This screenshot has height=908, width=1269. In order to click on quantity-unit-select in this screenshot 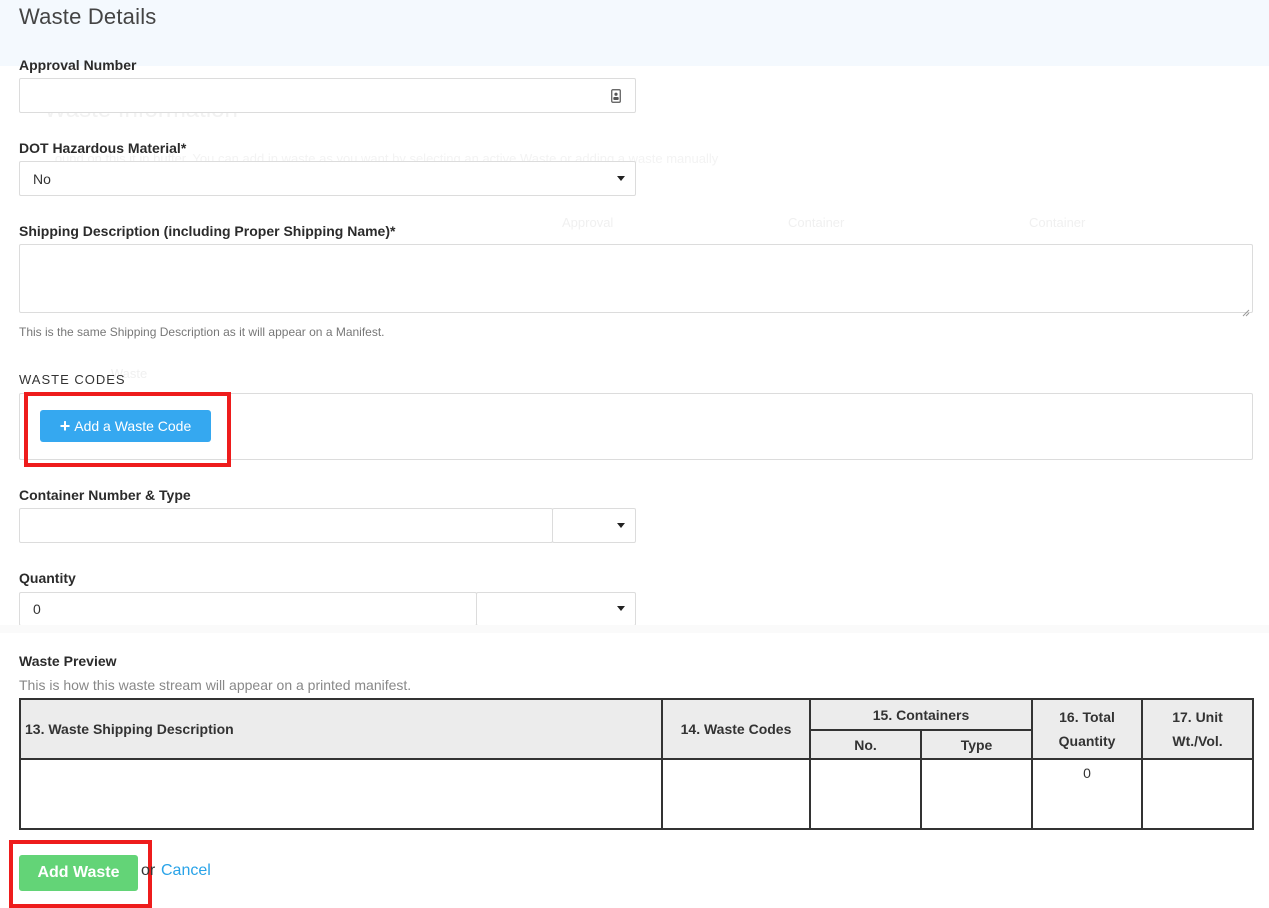, I will do `click(556, 609)`.